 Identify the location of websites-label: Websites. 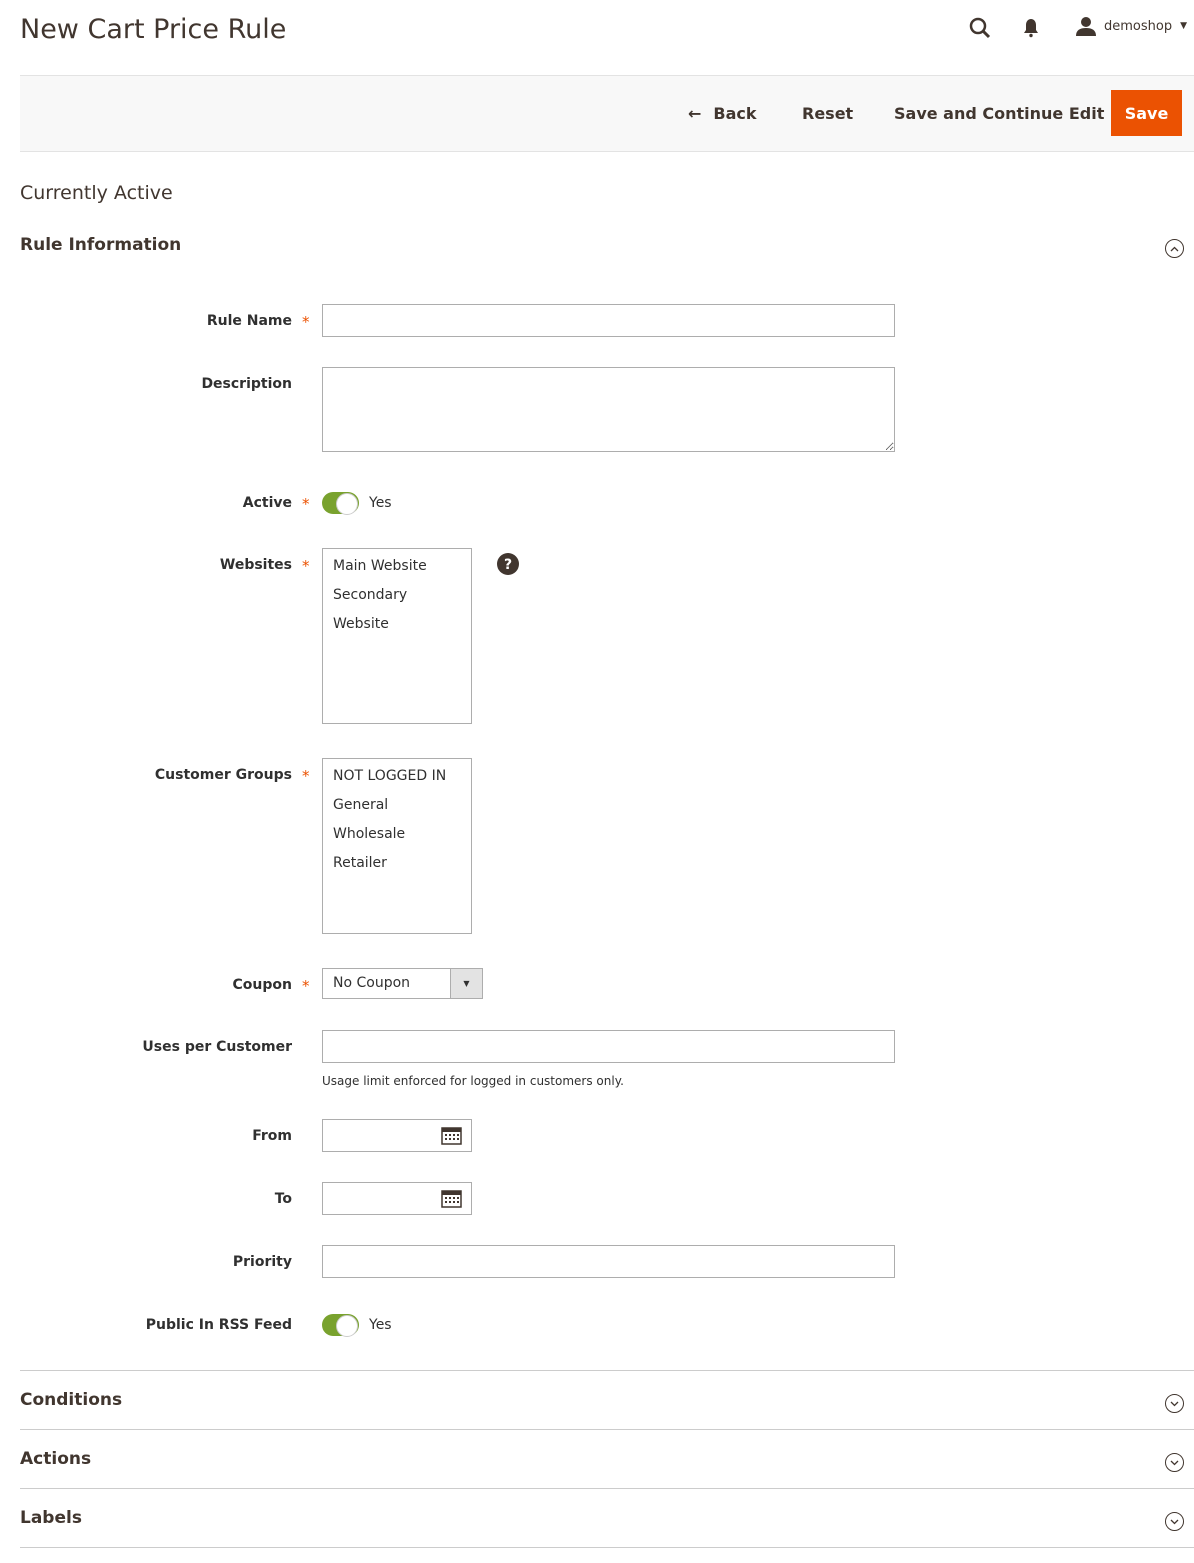
(255, 565).